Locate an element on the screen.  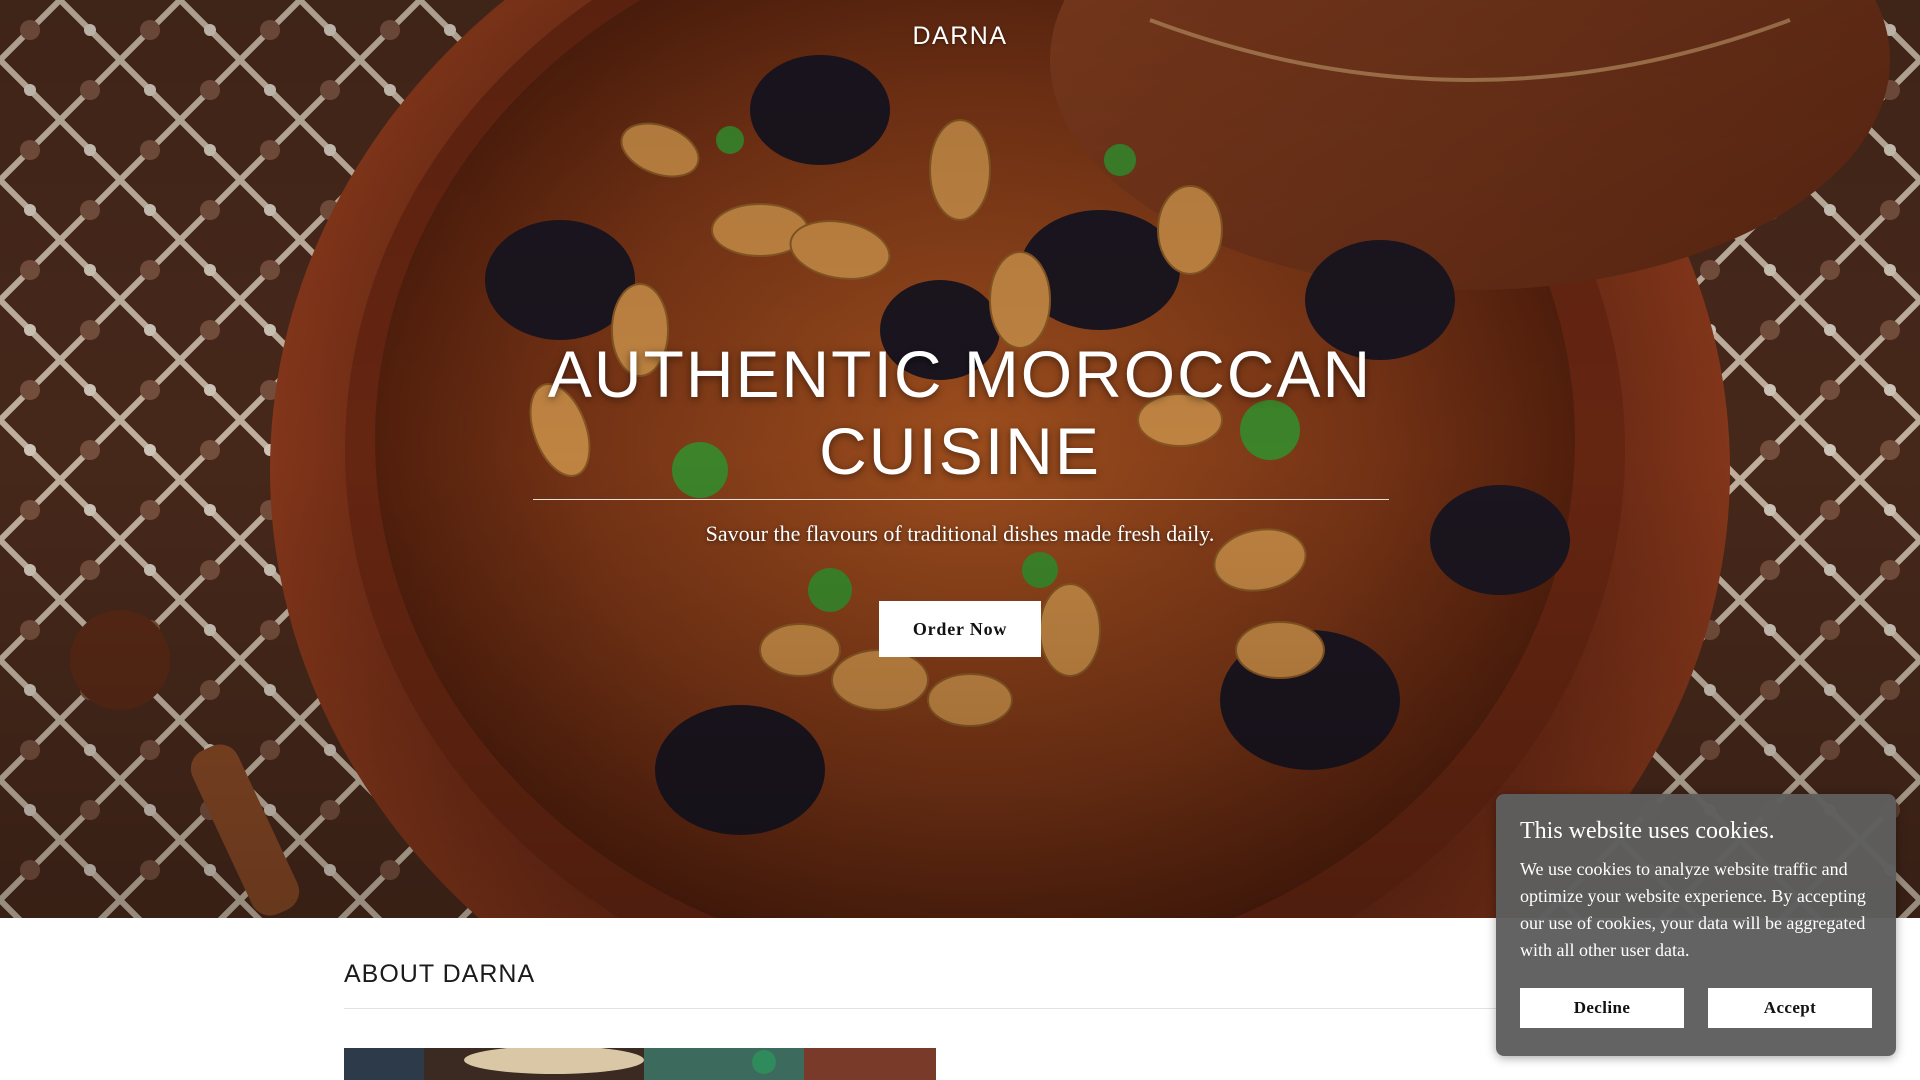
about-divider is located at coordinates (960, 1008).